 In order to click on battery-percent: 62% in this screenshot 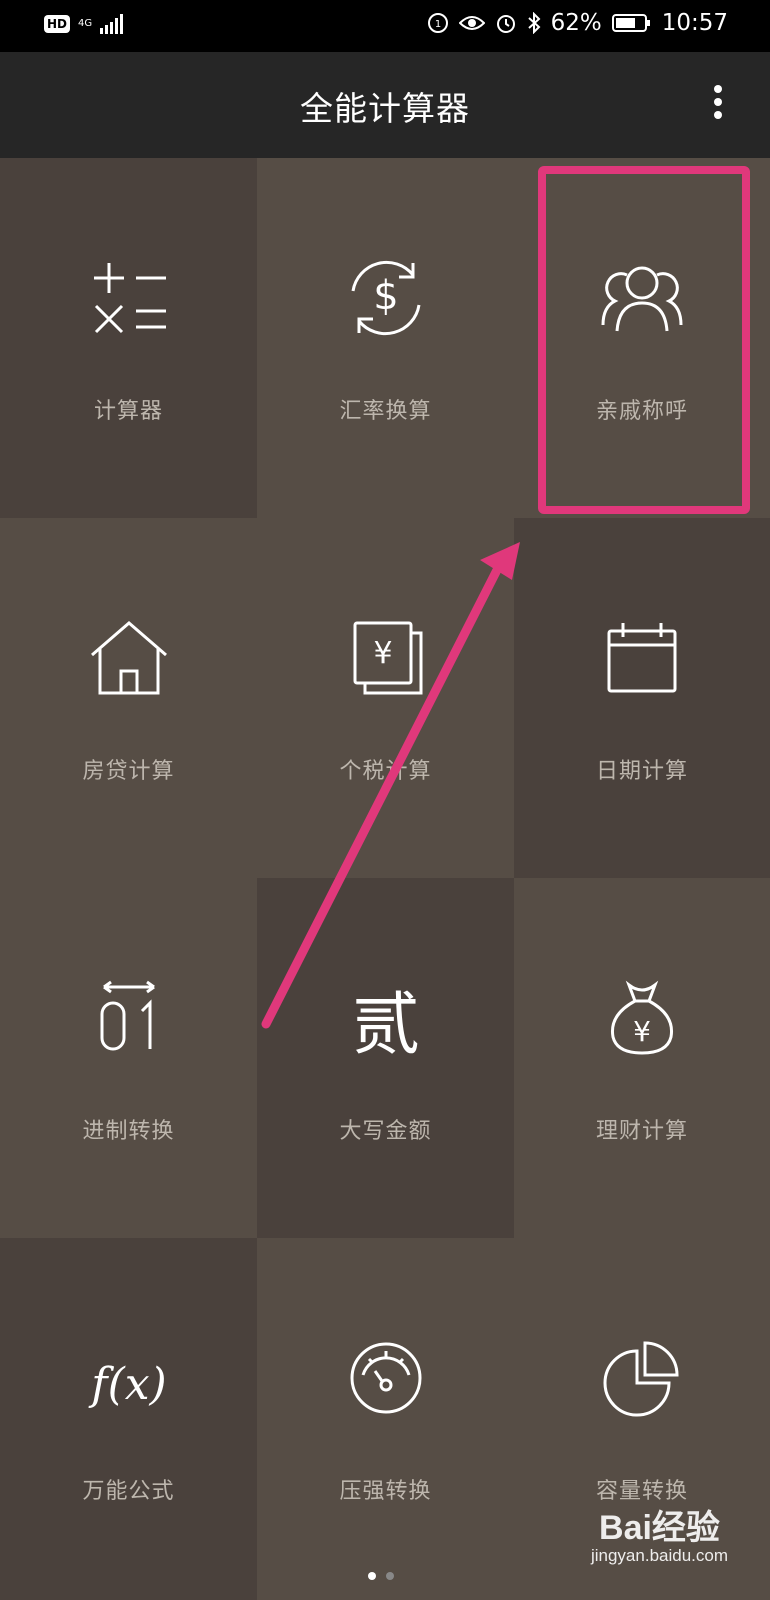, I will do `click(576, 23)`.